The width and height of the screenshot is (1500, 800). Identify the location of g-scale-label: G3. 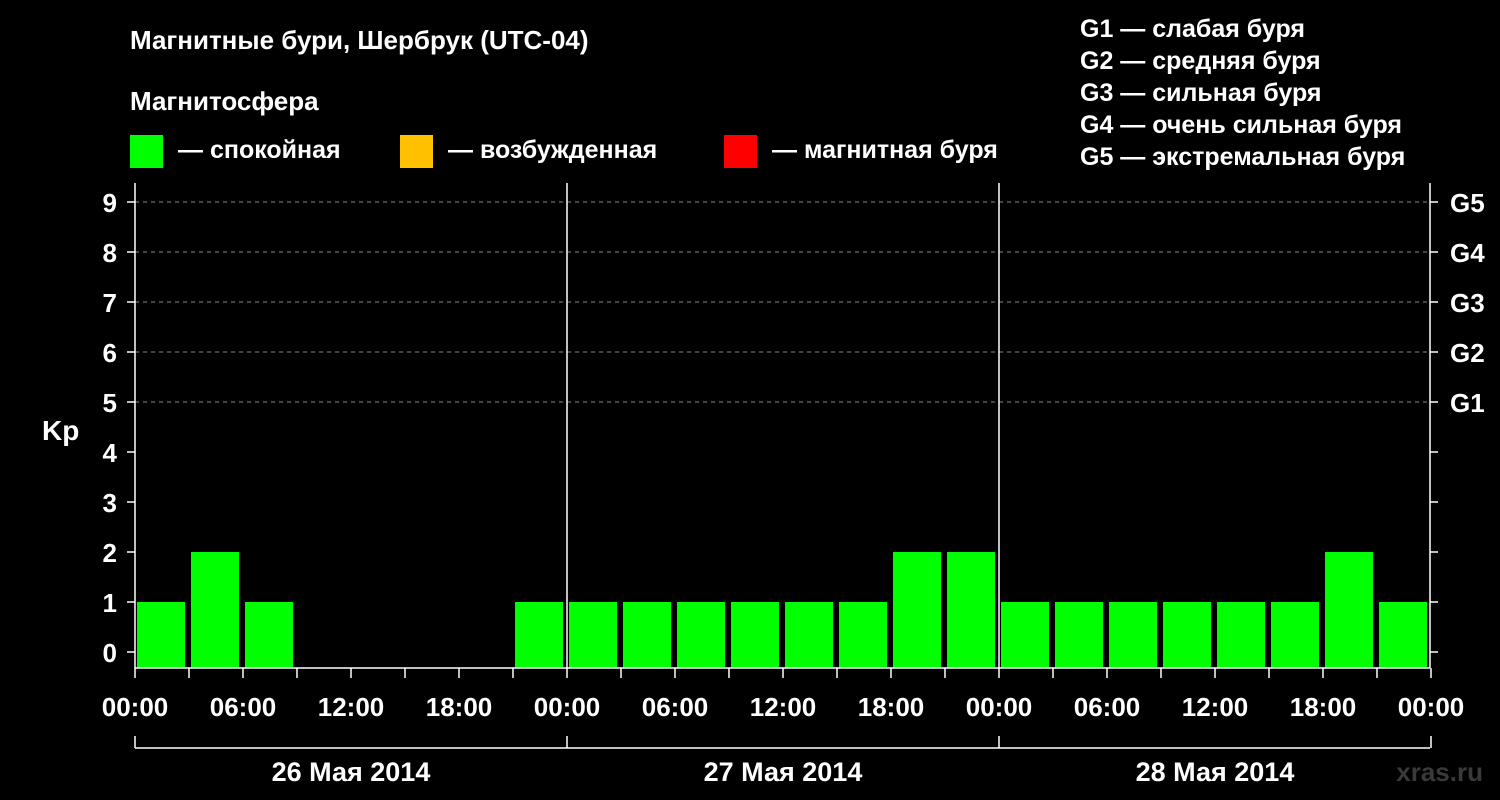
(1467, 303).